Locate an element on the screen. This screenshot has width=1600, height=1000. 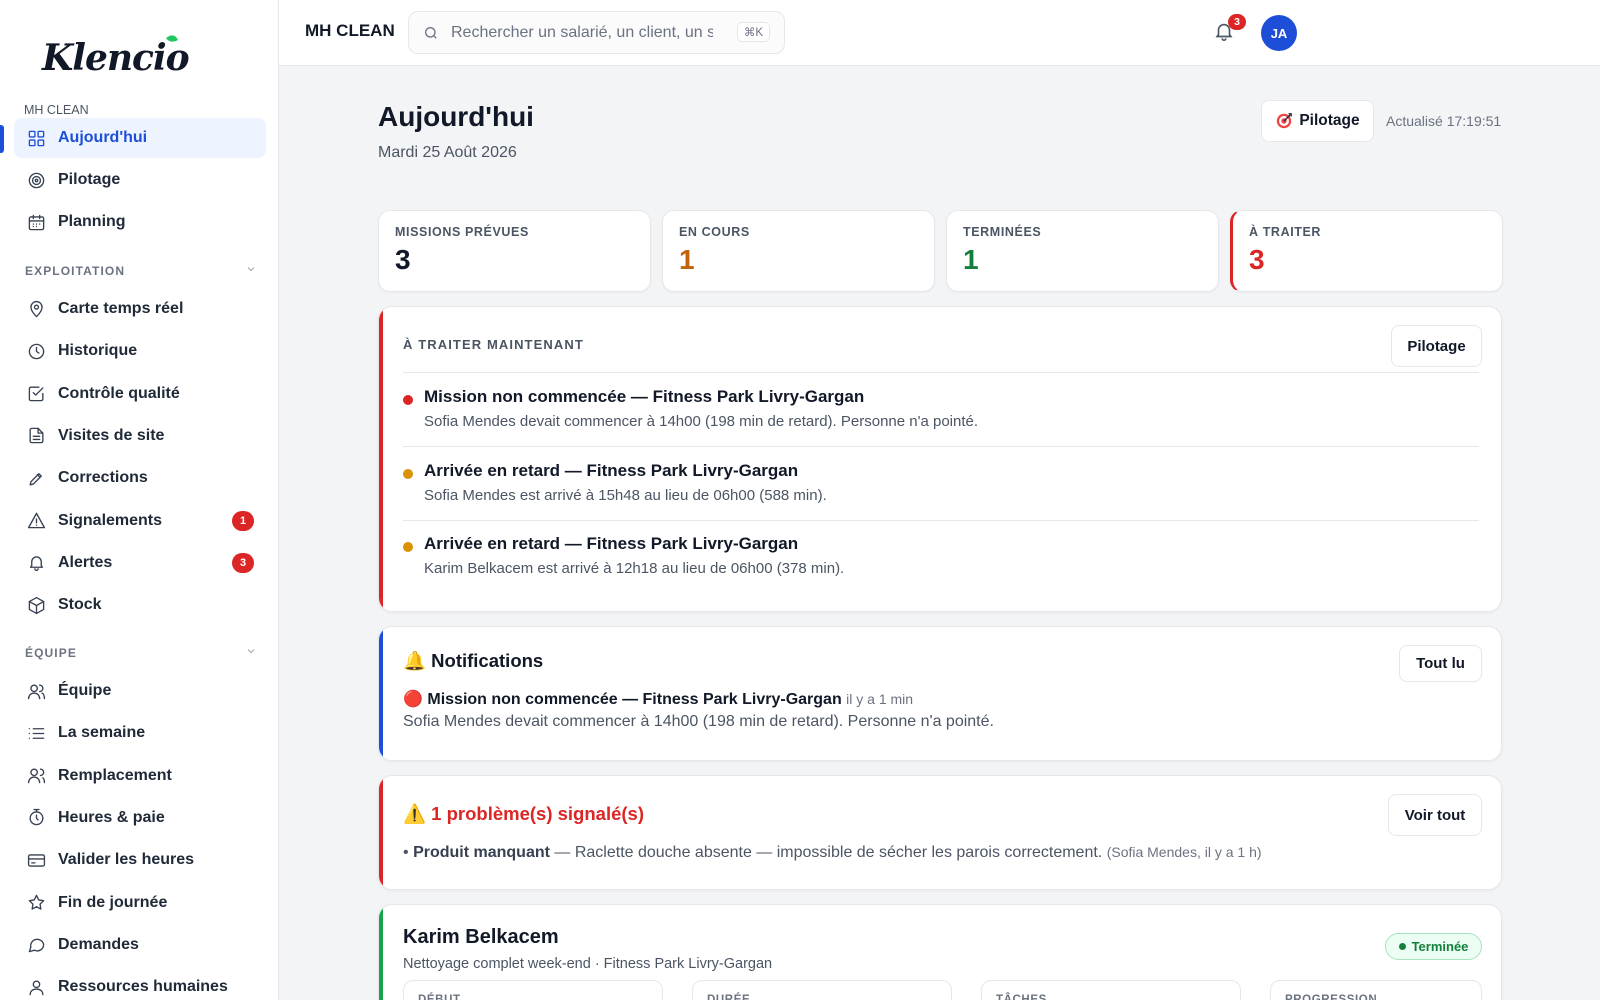
sidebar-item-label: Stock is located at coordinates (80, 605).